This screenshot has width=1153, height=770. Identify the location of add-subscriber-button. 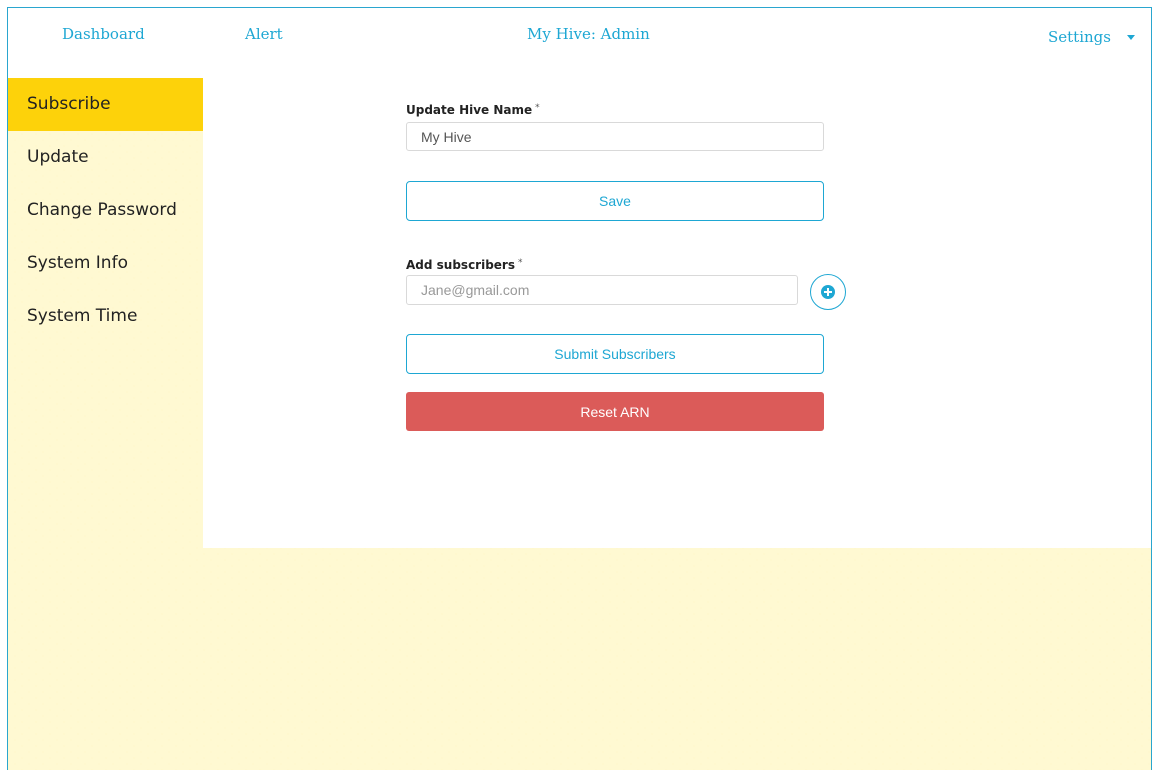
(828, 292).